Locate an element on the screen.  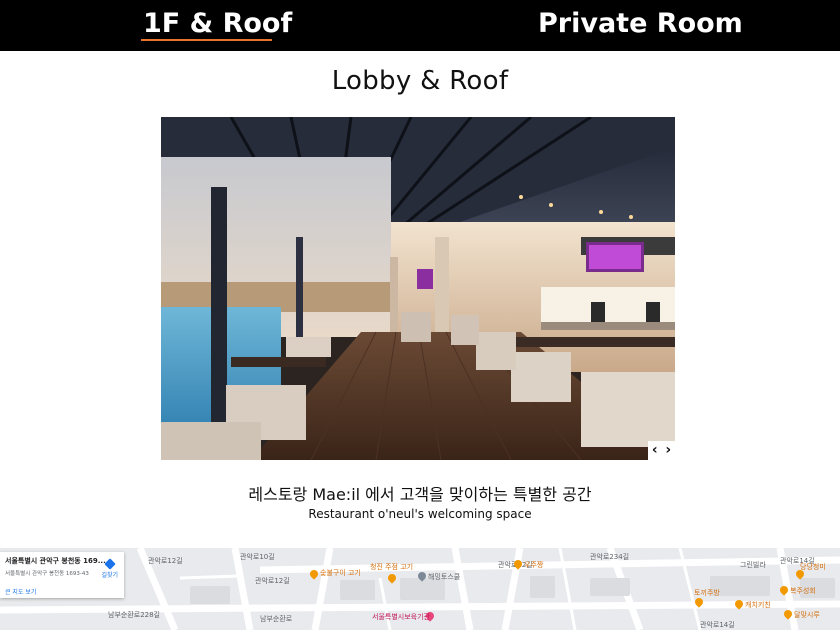
chevron-left-icon: ‹ is located at coordinates (655, 450).